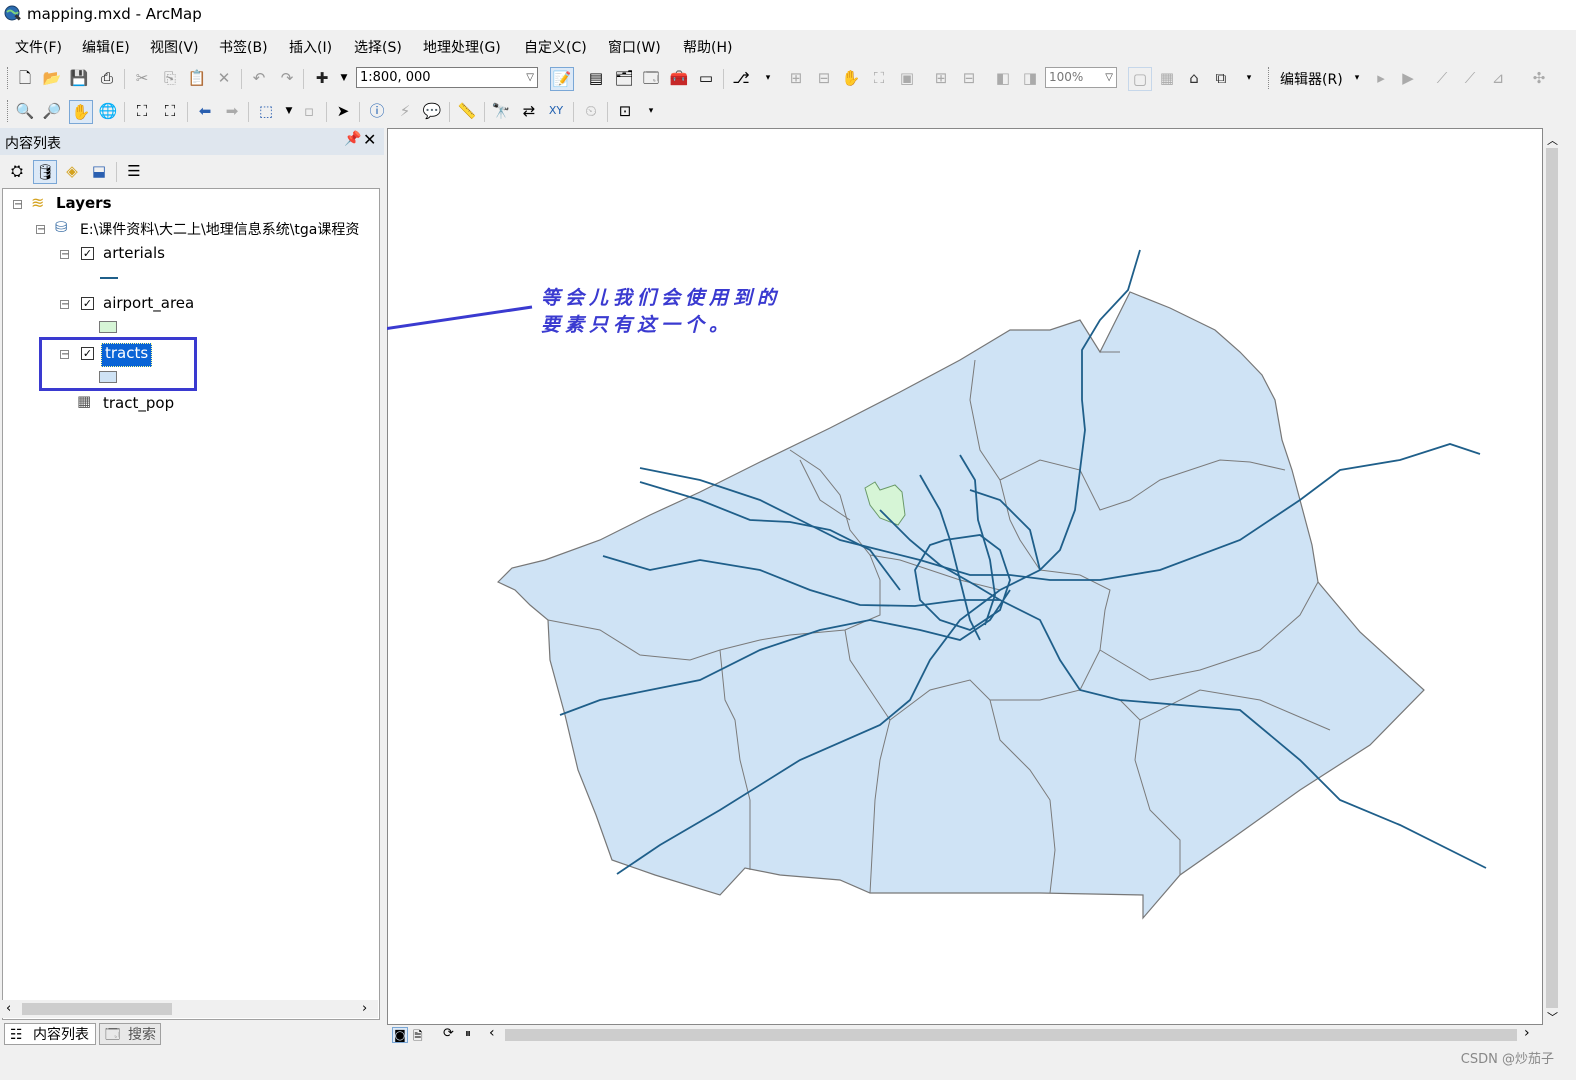  I want to click on menu-geoprocessing: 地理处理(G), so click(462, 47).